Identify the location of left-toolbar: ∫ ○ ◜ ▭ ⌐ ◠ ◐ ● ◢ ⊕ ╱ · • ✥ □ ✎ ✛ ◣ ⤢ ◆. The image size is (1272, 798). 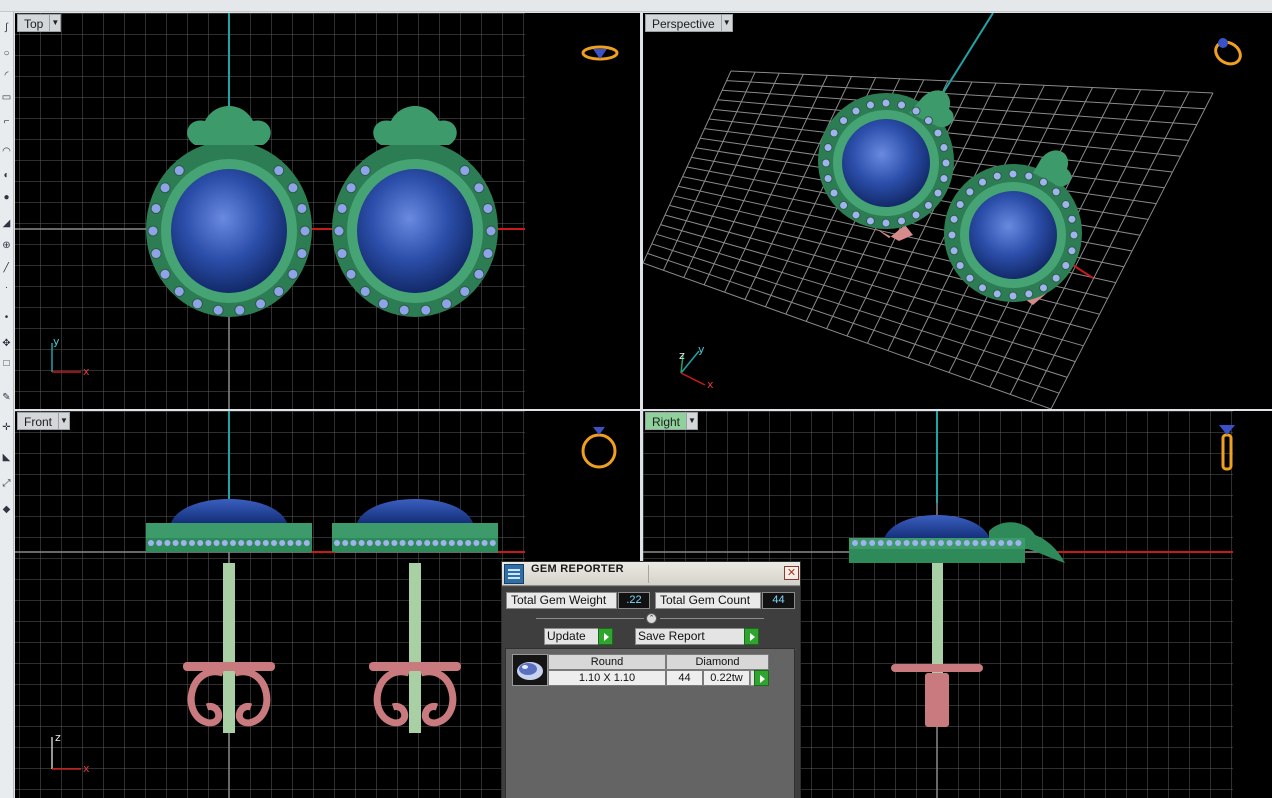
(7, 405).